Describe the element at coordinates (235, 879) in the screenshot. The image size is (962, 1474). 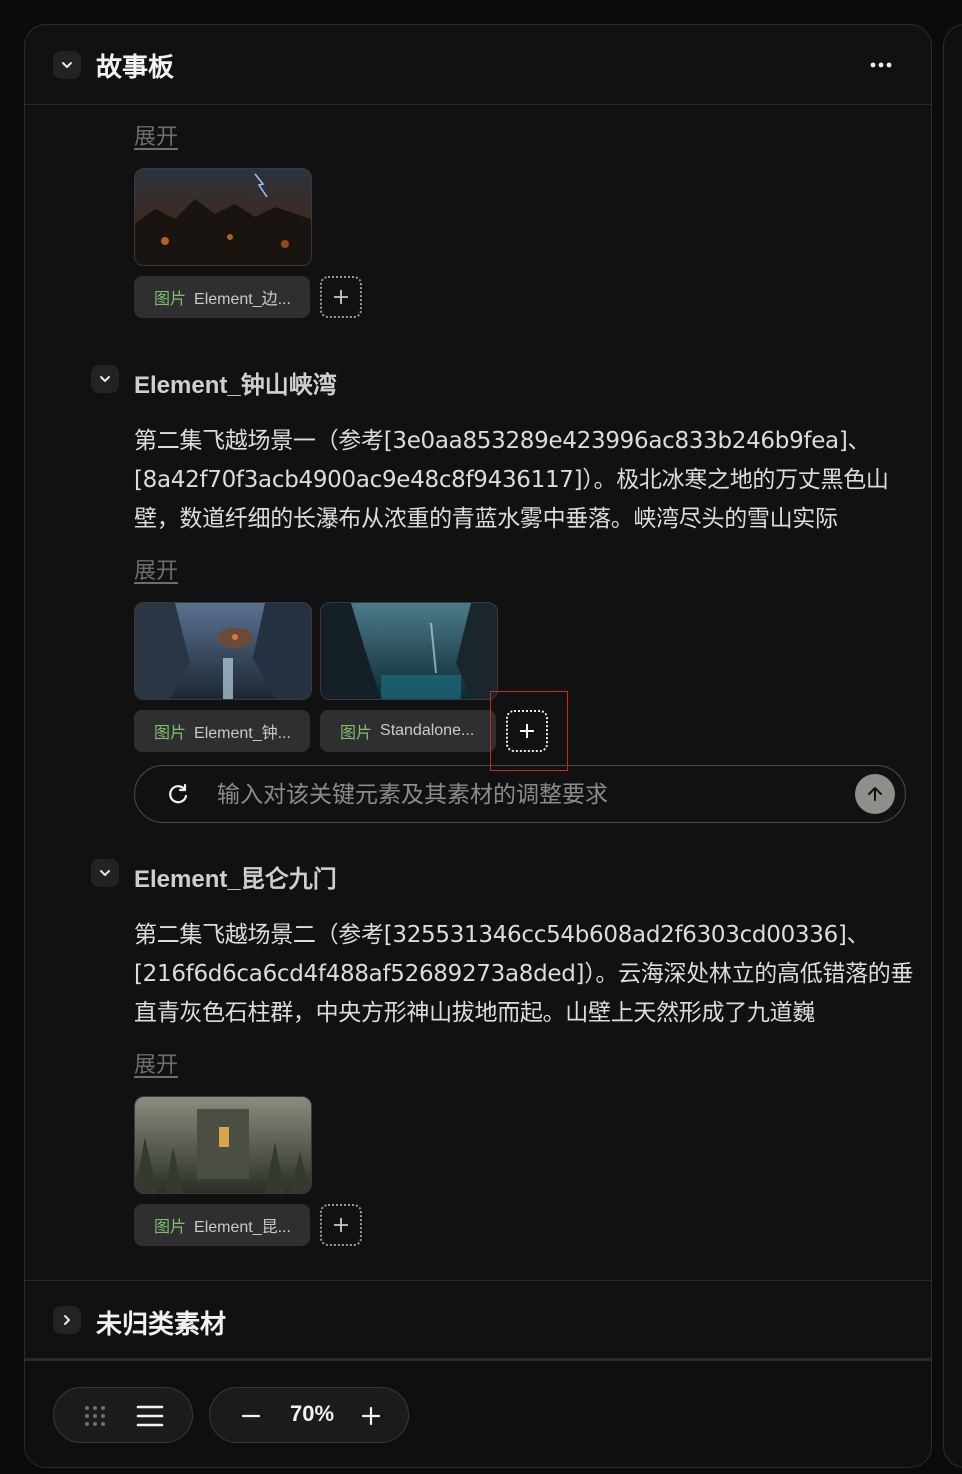
I see `section-title: Element_昆仑九门` at that location.